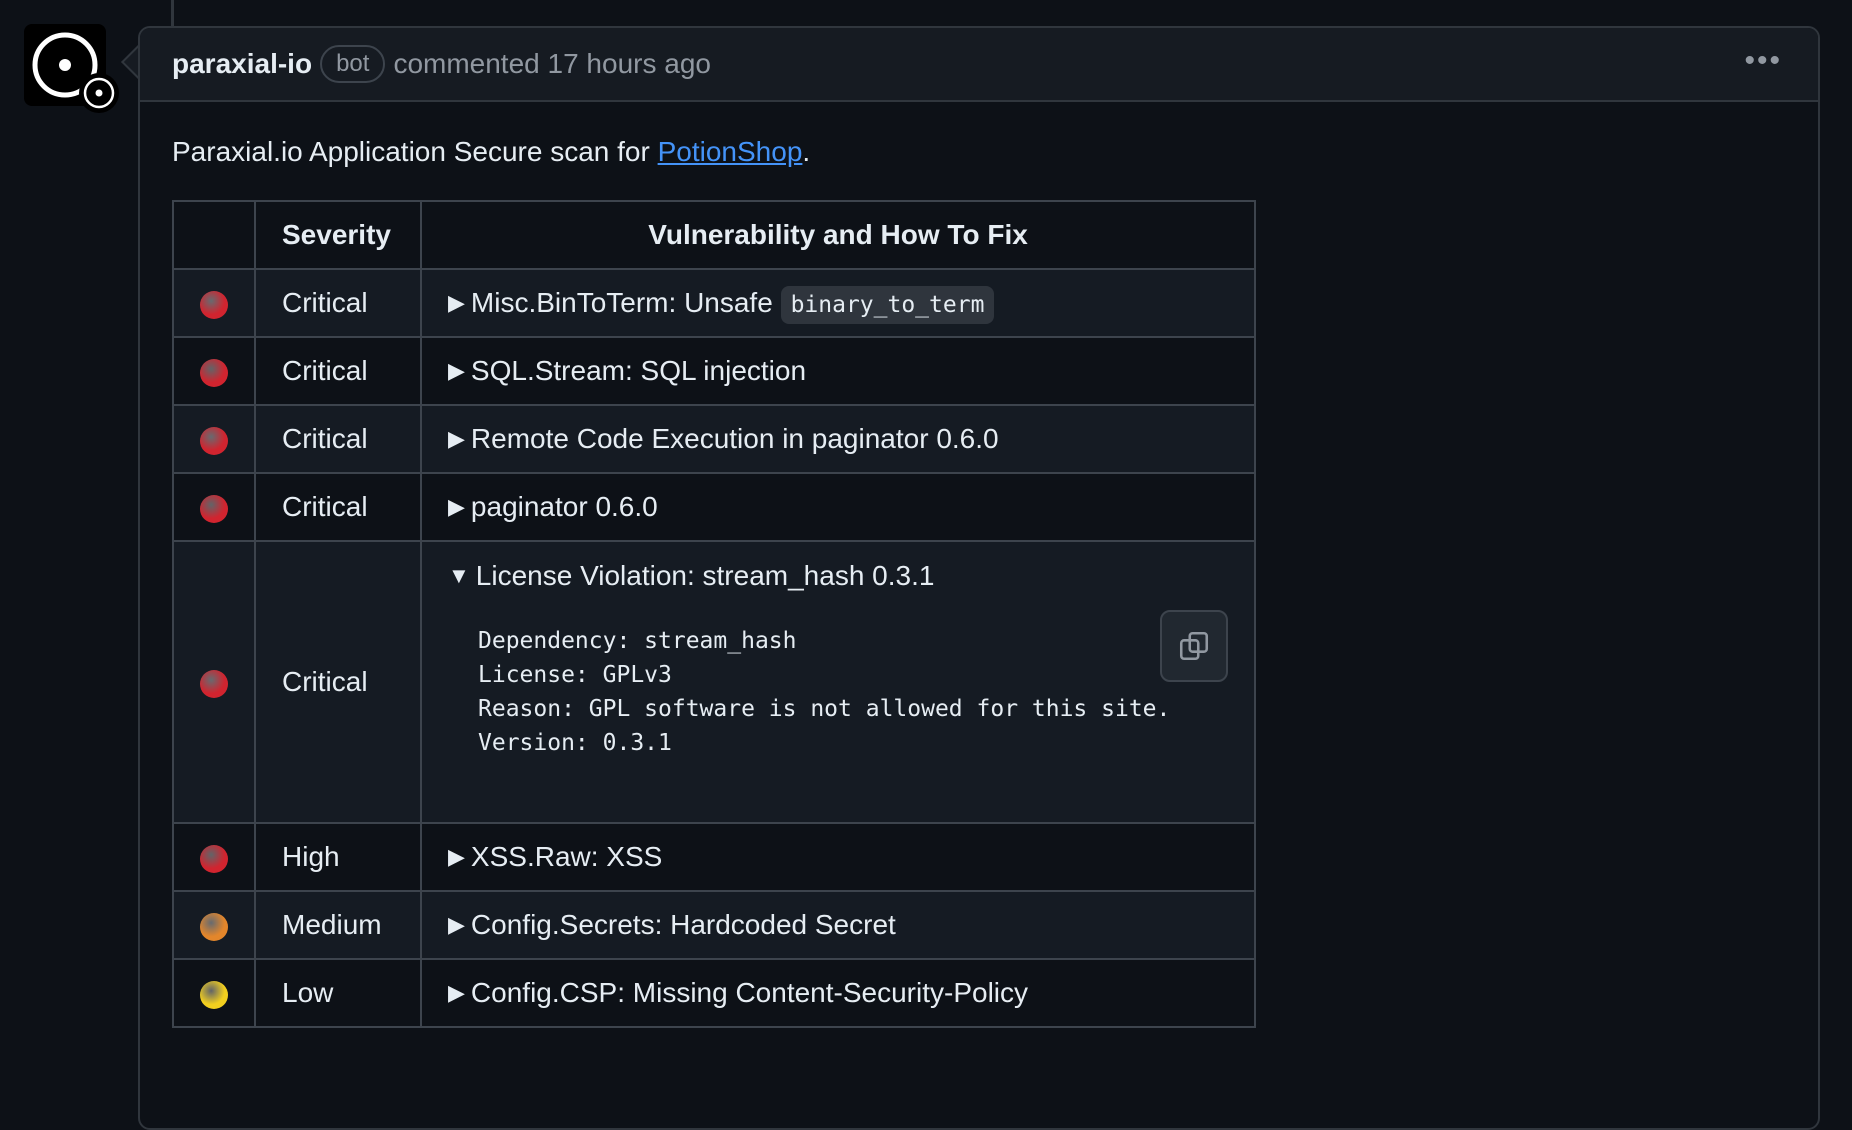  I want to click on vulnerability-title: License Violation: stream_hash 0.3.1, so click(705, 575).